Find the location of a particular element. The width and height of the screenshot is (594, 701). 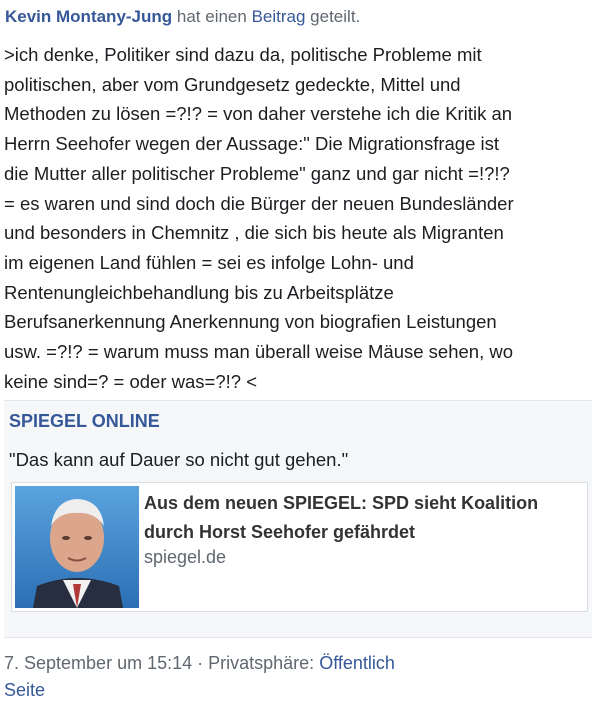

post-timestamp: 7. September um 15:14 is located at coordinates (98, 663).